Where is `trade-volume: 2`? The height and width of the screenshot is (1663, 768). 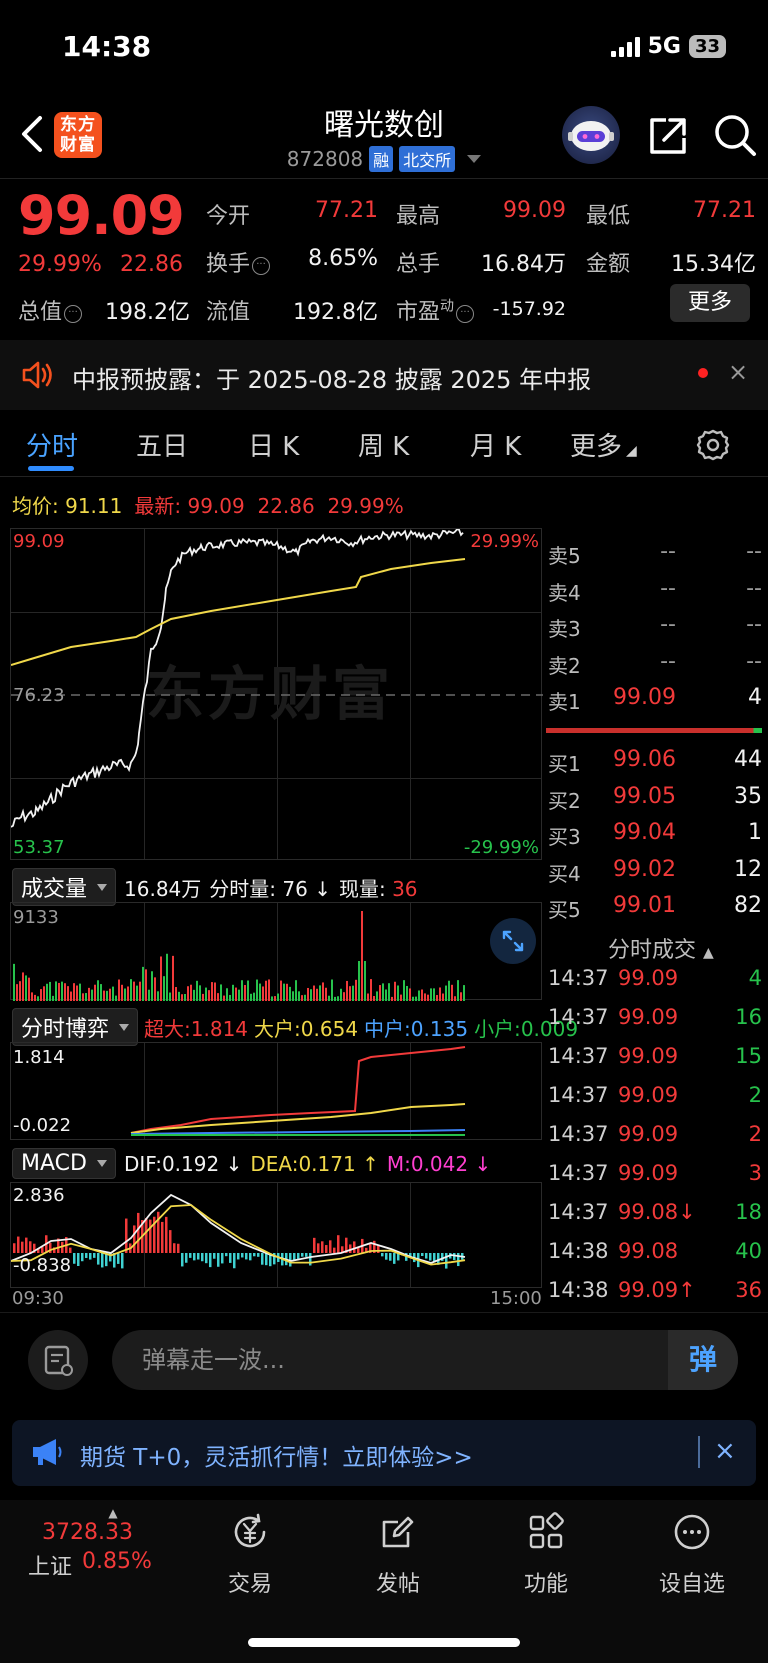 trade-volume: 2 is located at coordinates (755, 1134).